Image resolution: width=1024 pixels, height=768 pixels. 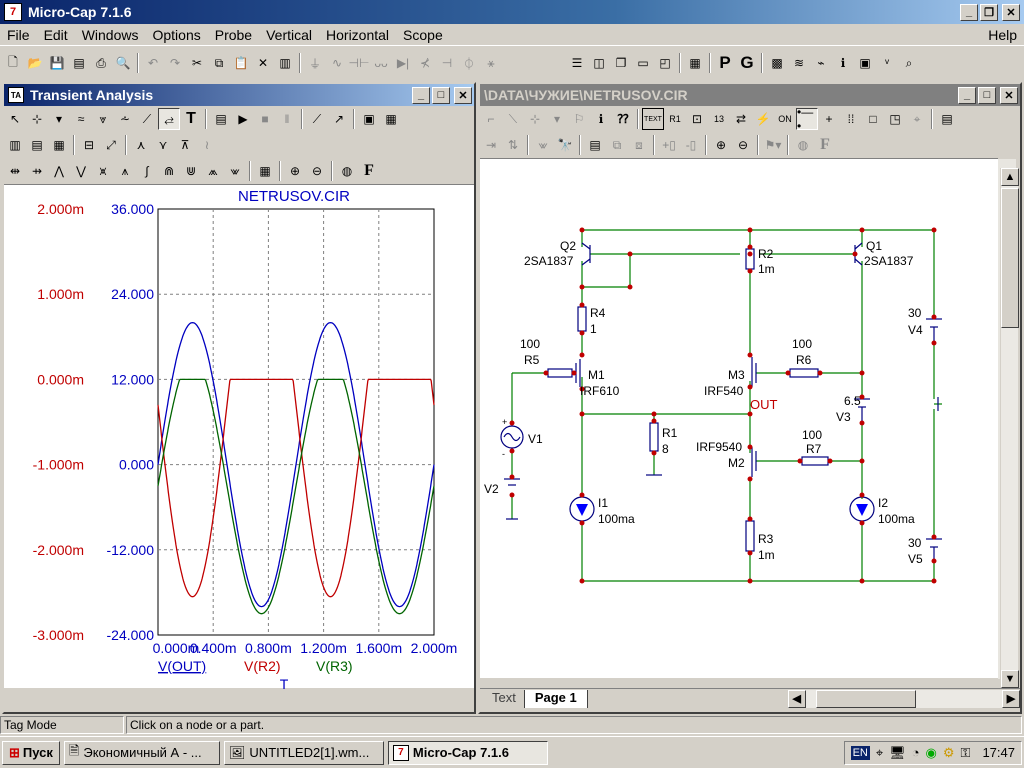 I want to click on scale-auto-icon: ⤢, so click(x=111, y=145).